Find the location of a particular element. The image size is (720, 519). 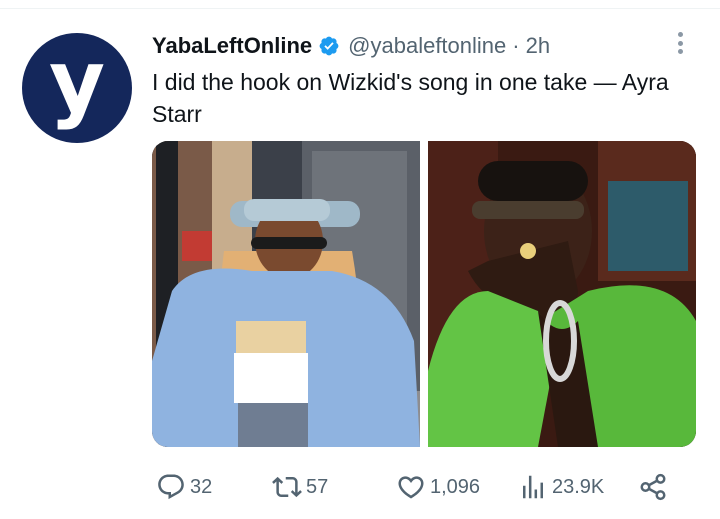

reply-button: 32 is located at coordinates (184, 487).